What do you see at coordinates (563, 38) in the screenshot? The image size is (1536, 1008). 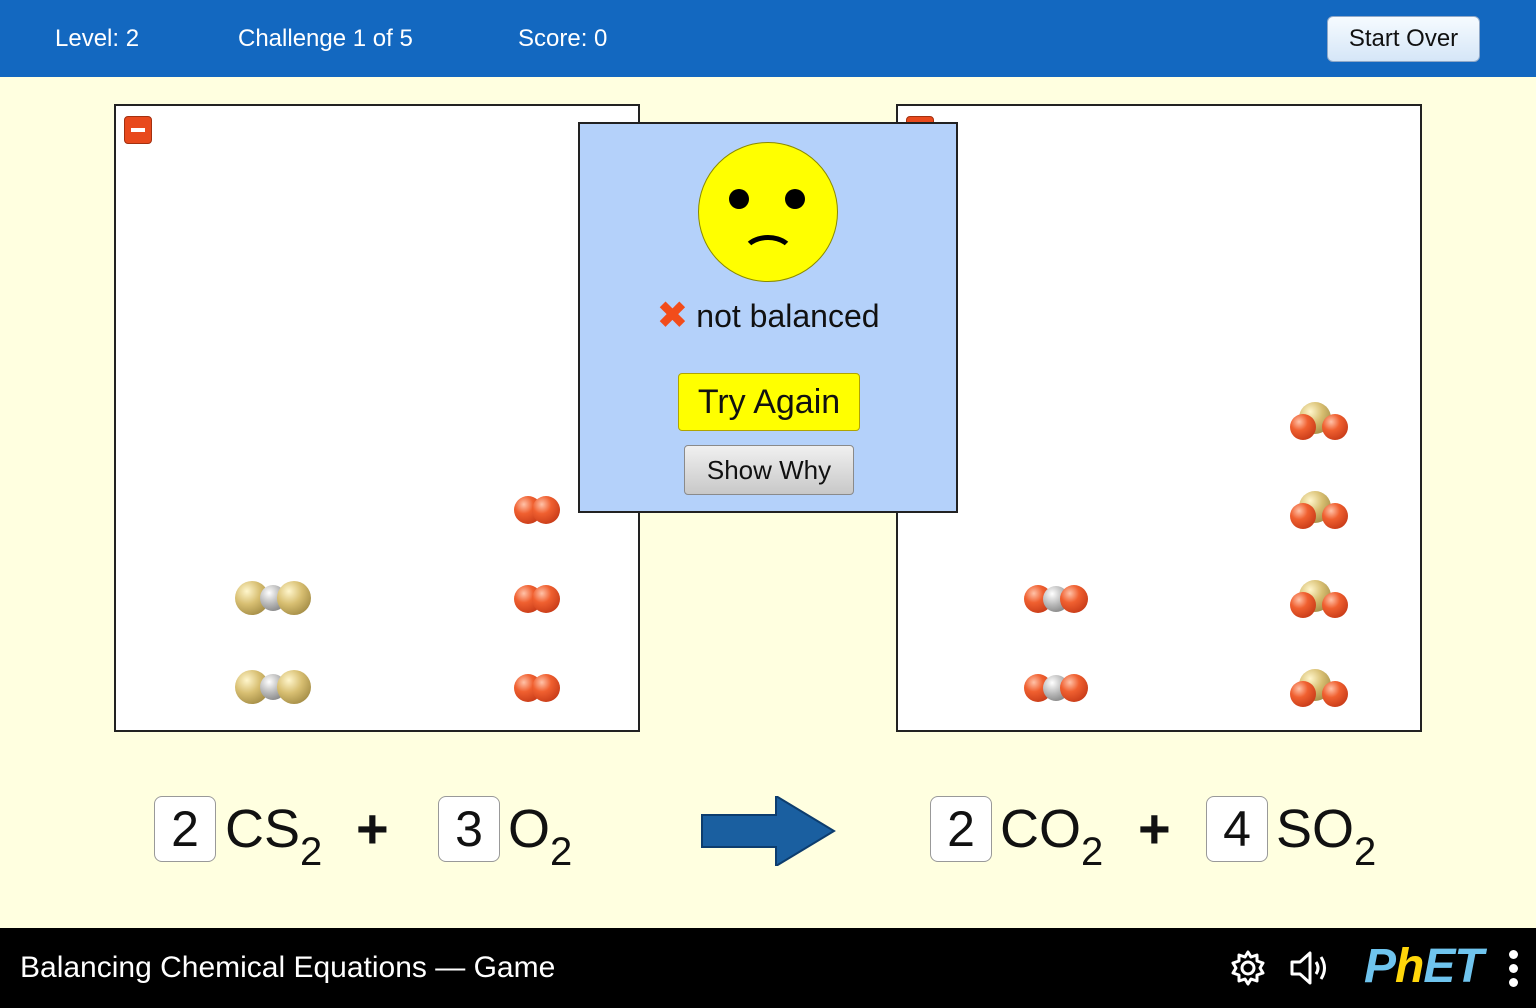 I see `score-label: Score: 0` at bounding box center [563, 38].